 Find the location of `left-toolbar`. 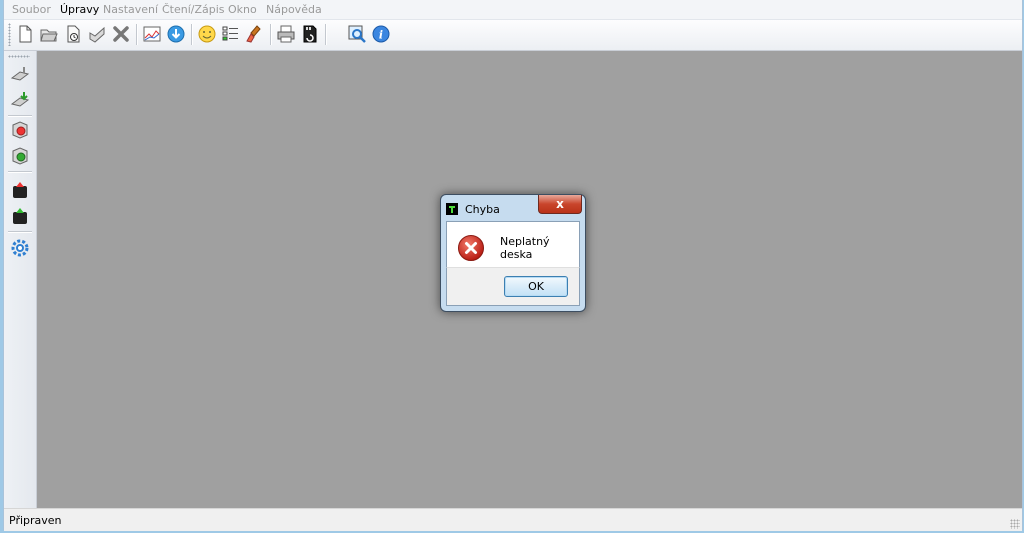

left-toolbar is located at coordinates (20, 279).